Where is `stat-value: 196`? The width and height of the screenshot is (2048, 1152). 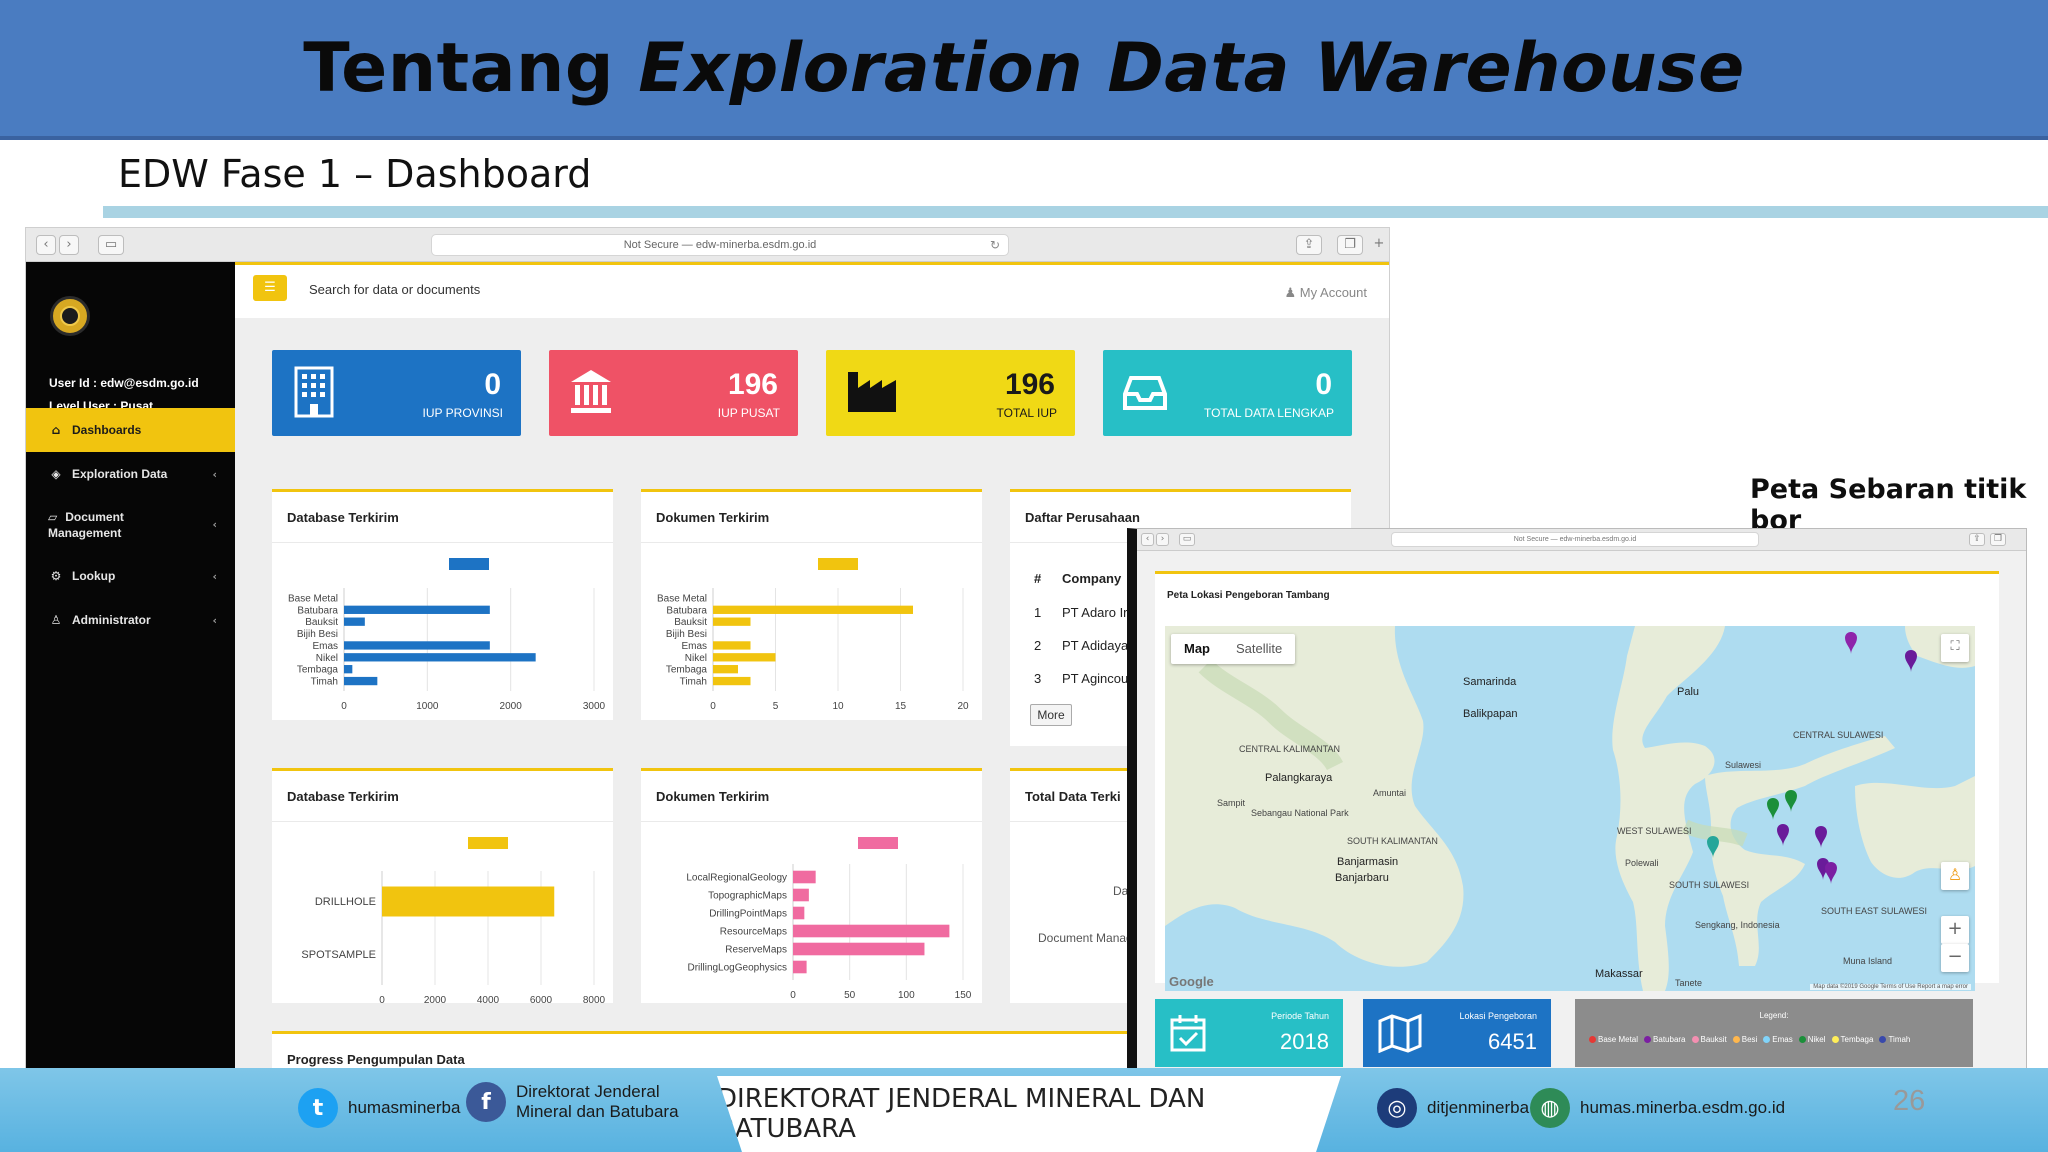 stat-value: 196 is located at coordinates (1029, 384).